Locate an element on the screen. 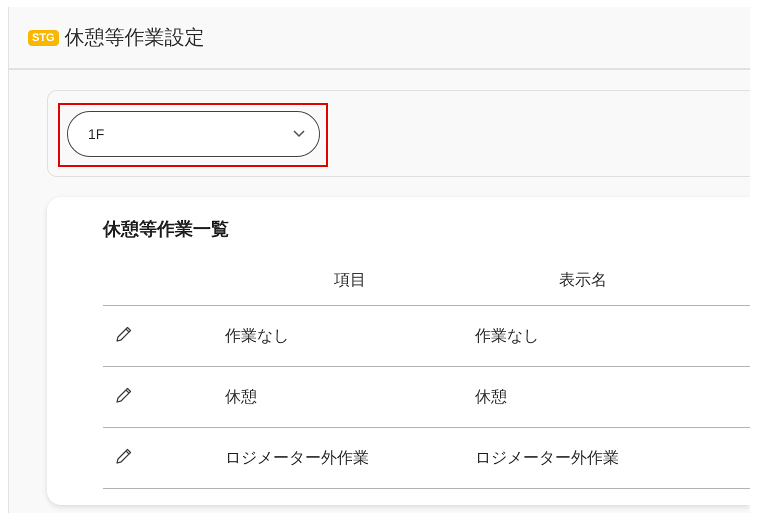 This screenshot has height=518, width=761. page-title: 休憩等作業設定 is located at coordinates (134, 37).